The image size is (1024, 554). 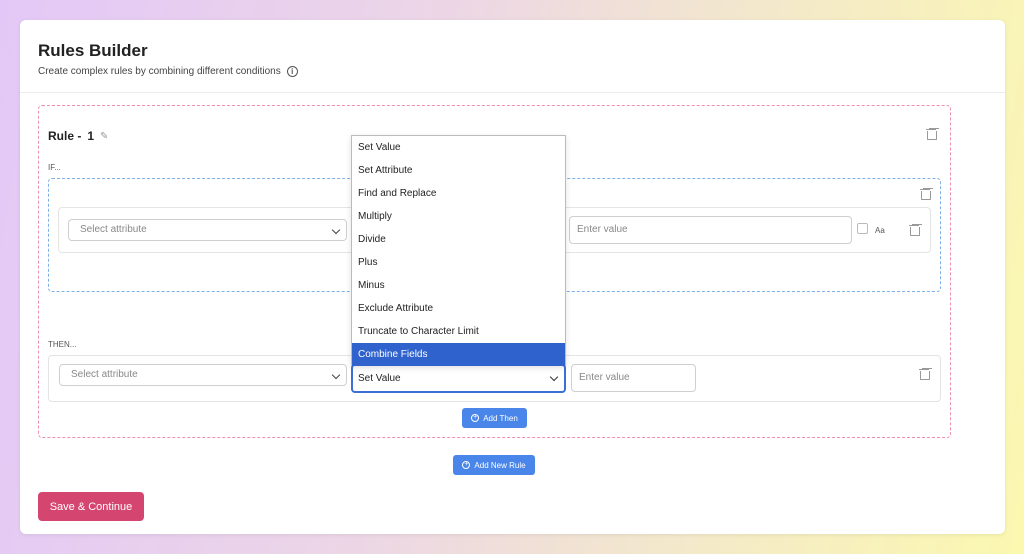 What do you see at coordinates (931, 134) in the screenshot?
I see `delete-rule-trash-icon` at bounding box center [931, 134].